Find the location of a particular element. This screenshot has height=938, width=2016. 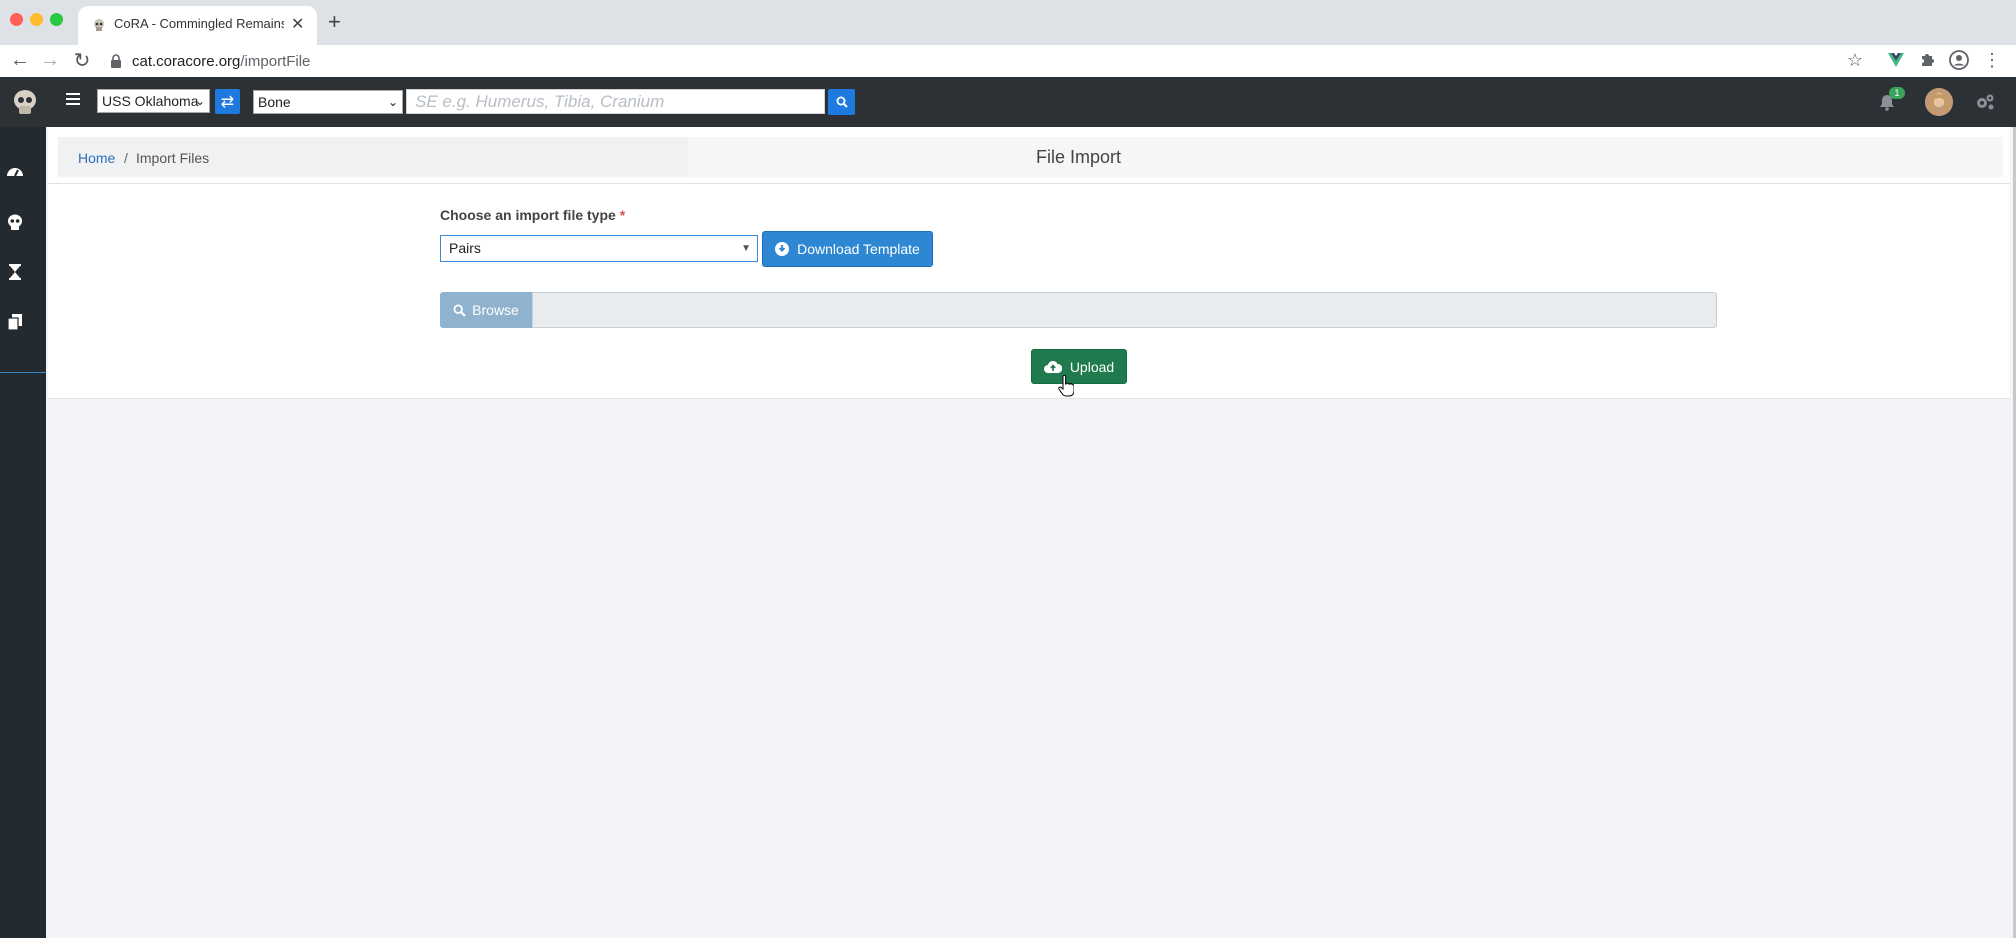

file-type-value: Pairs is located at coordinates (465, 248).